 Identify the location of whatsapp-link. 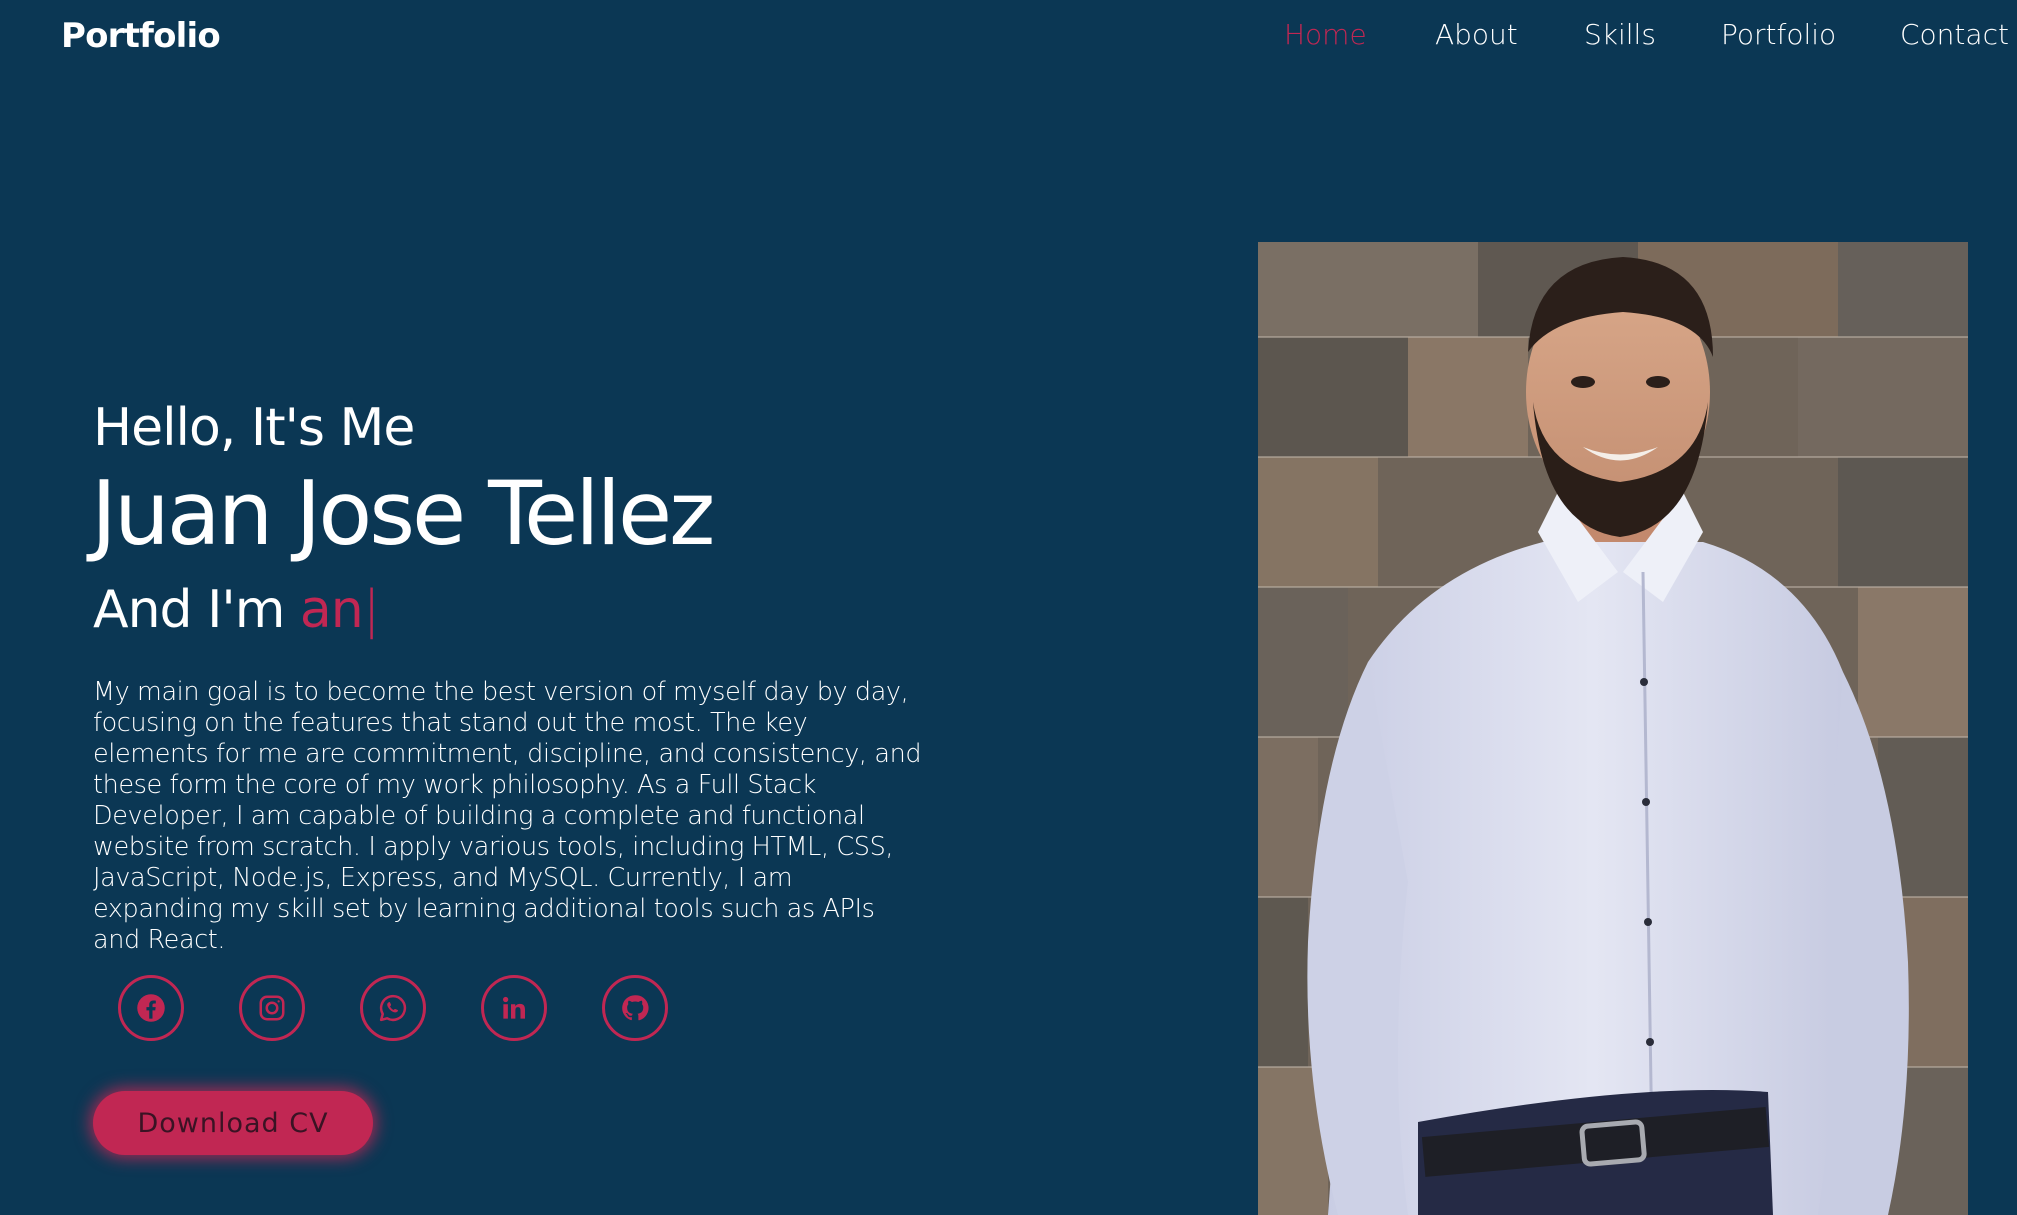
(393, 1008).